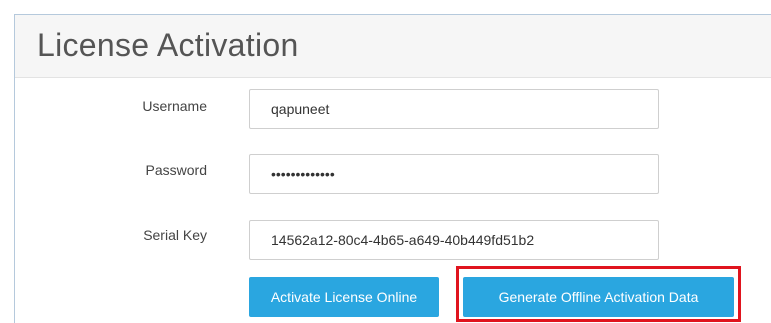  What do you see at coordinates (454, 240) in the screenshot?
I see `serial-key-input` at bounding box center [454, 240].